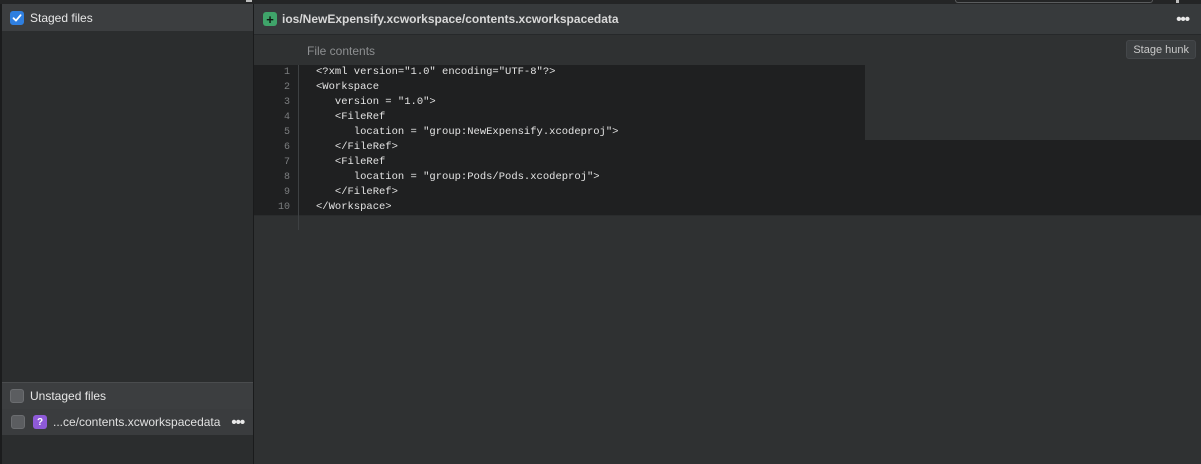 The image size is (1201, 464). What do you see at coordinates (298, 147) in the screenshot?
I see `gutter-divider` at bounding box center [298, 147].